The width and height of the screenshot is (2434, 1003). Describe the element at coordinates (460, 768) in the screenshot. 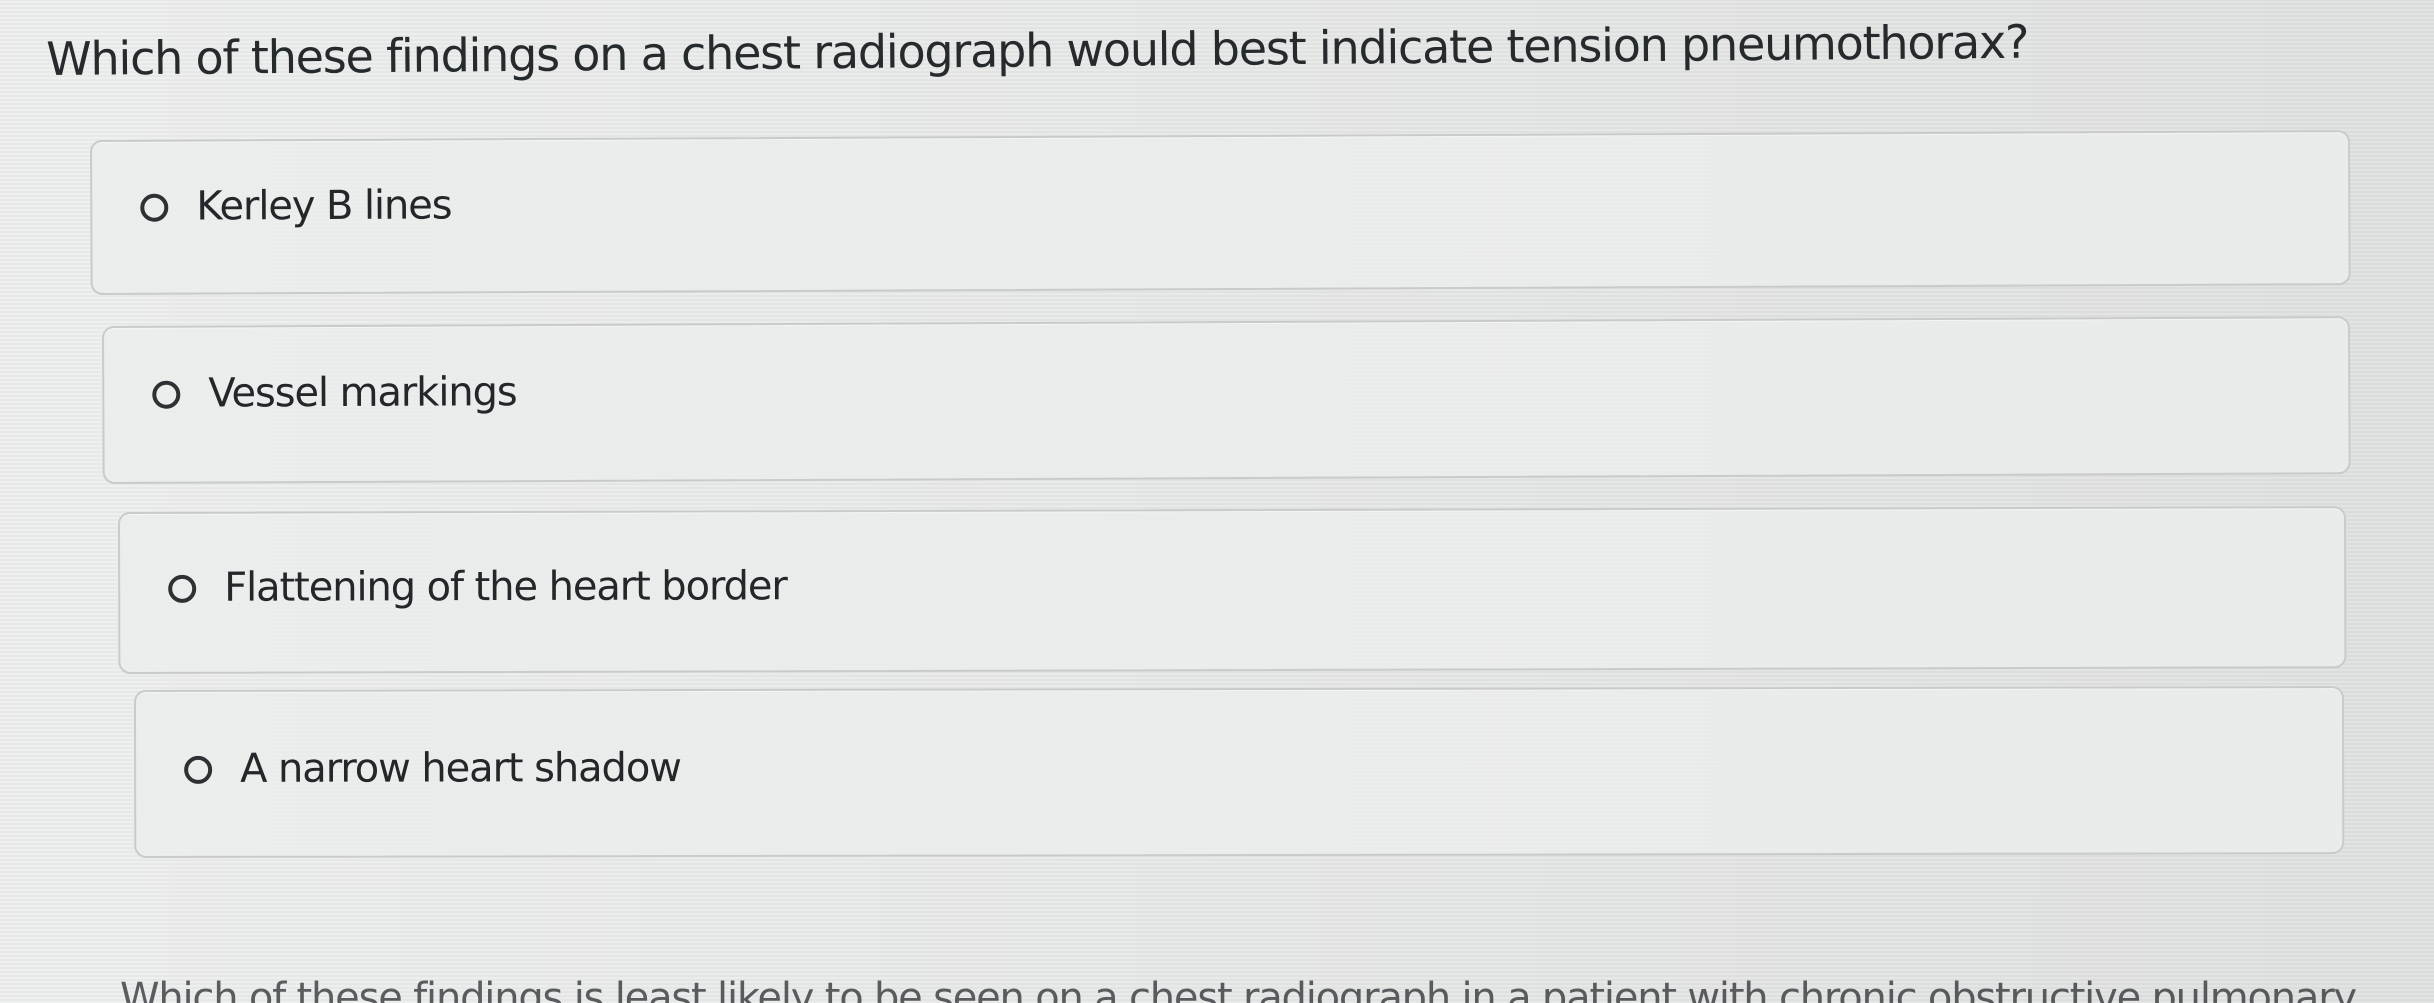

I see `option-label: A narrow heart shadow` at that location.